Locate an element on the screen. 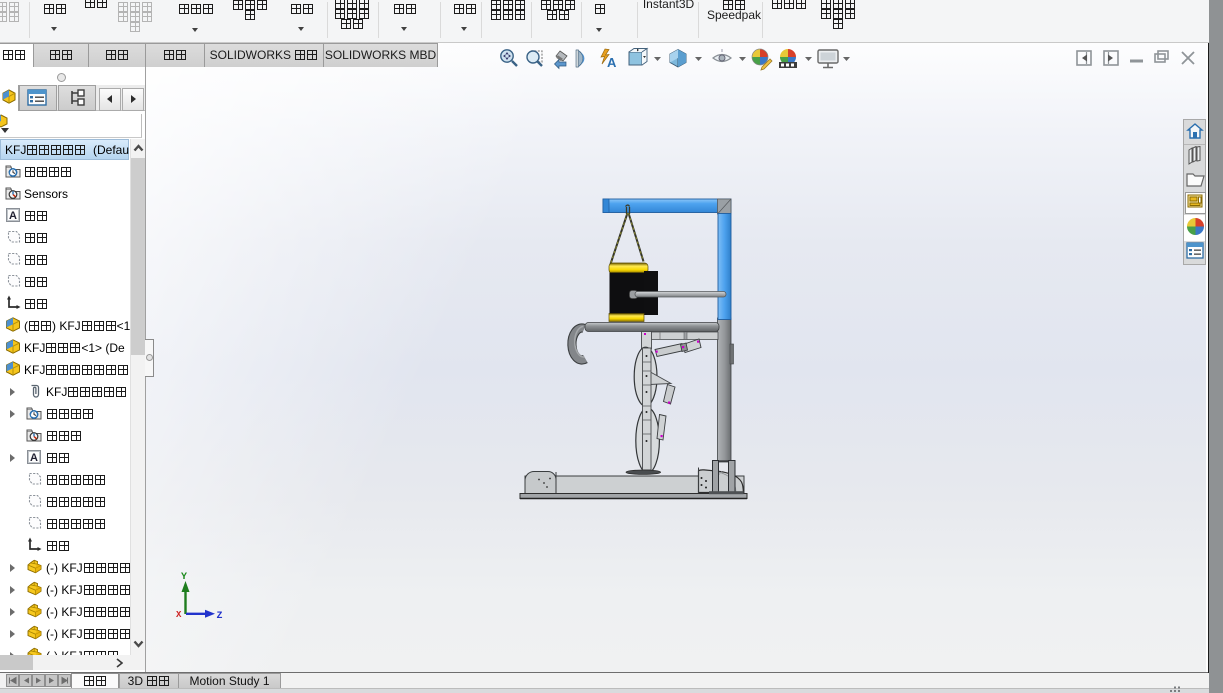  svg-text: Z is located at coordinates (220, 616).